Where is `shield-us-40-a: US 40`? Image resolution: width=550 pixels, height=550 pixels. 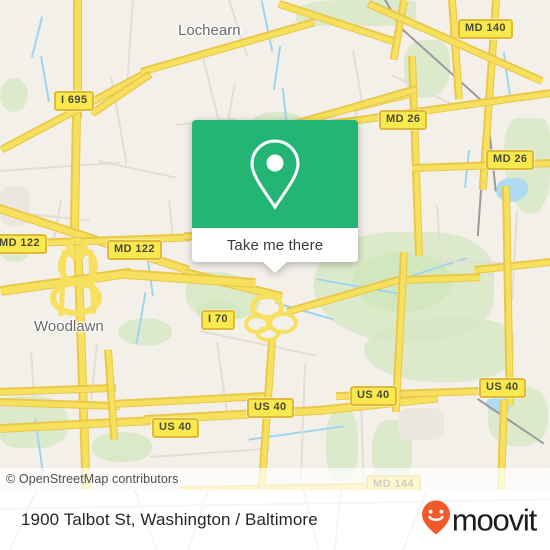 shield-us-40-a: US 40 is located at coordinates (373, 396).